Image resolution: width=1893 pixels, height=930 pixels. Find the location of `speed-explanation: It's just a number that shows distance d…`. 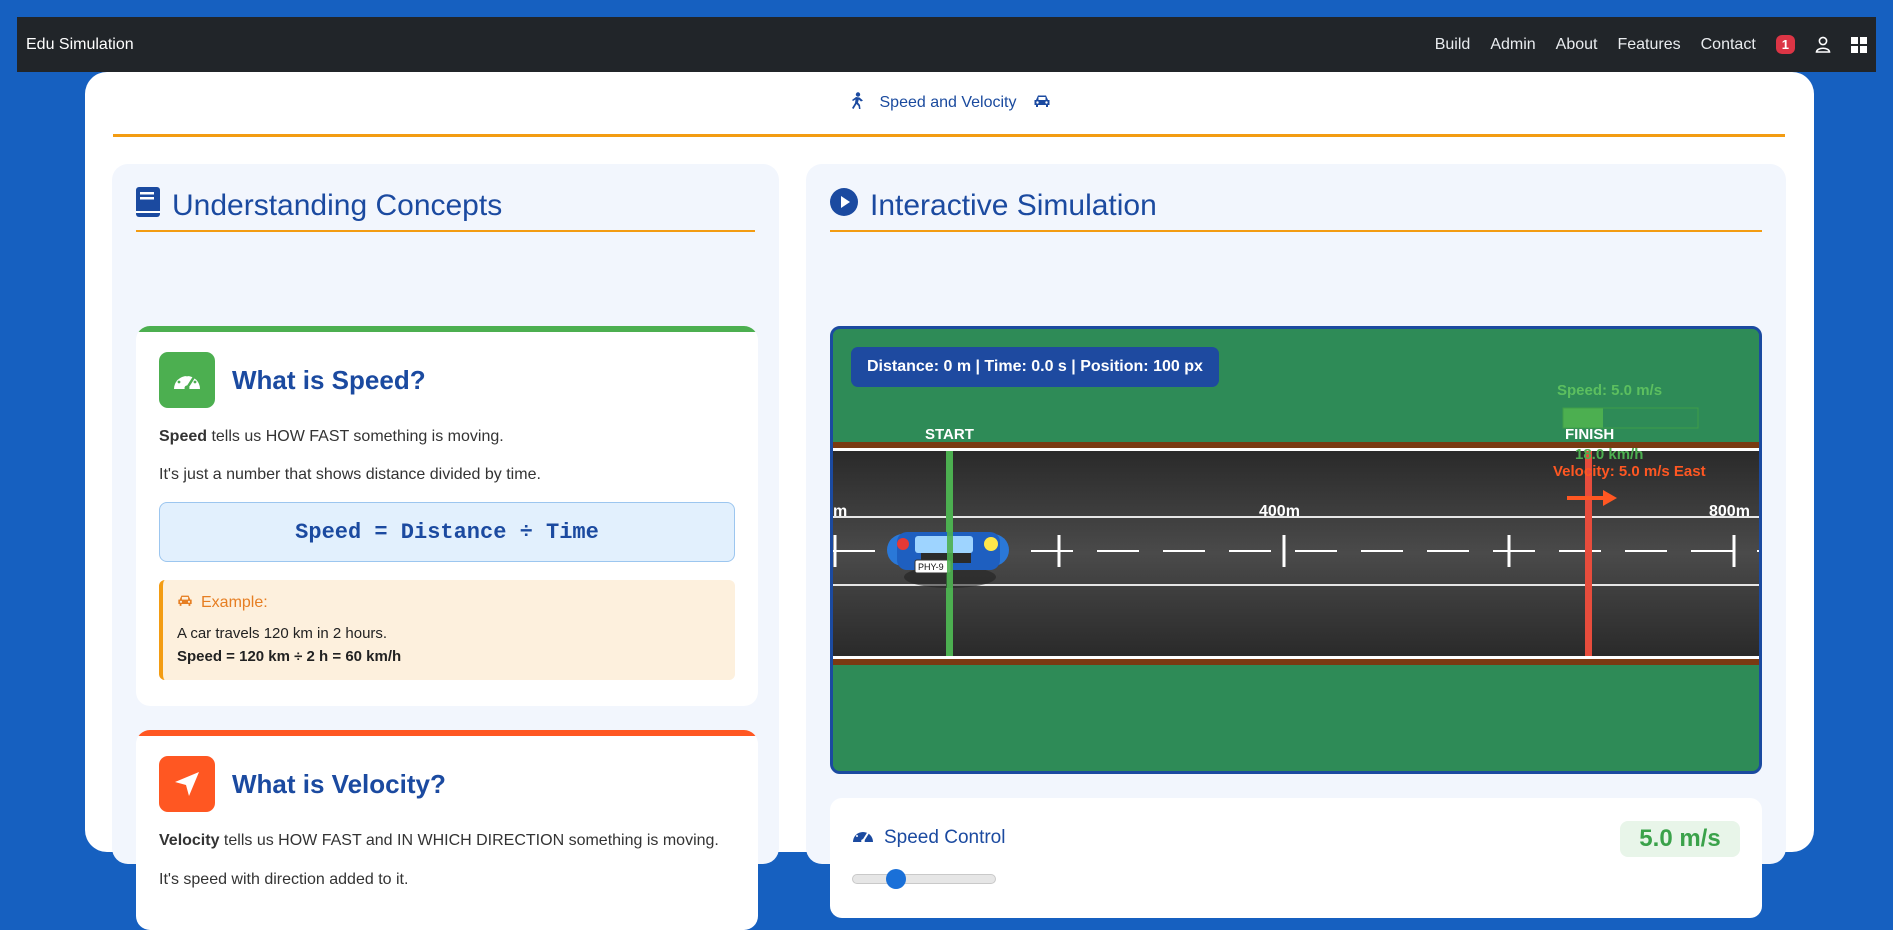

speed-explanation: It's just a number that shows distance d… is located at coordinates (350, 474).